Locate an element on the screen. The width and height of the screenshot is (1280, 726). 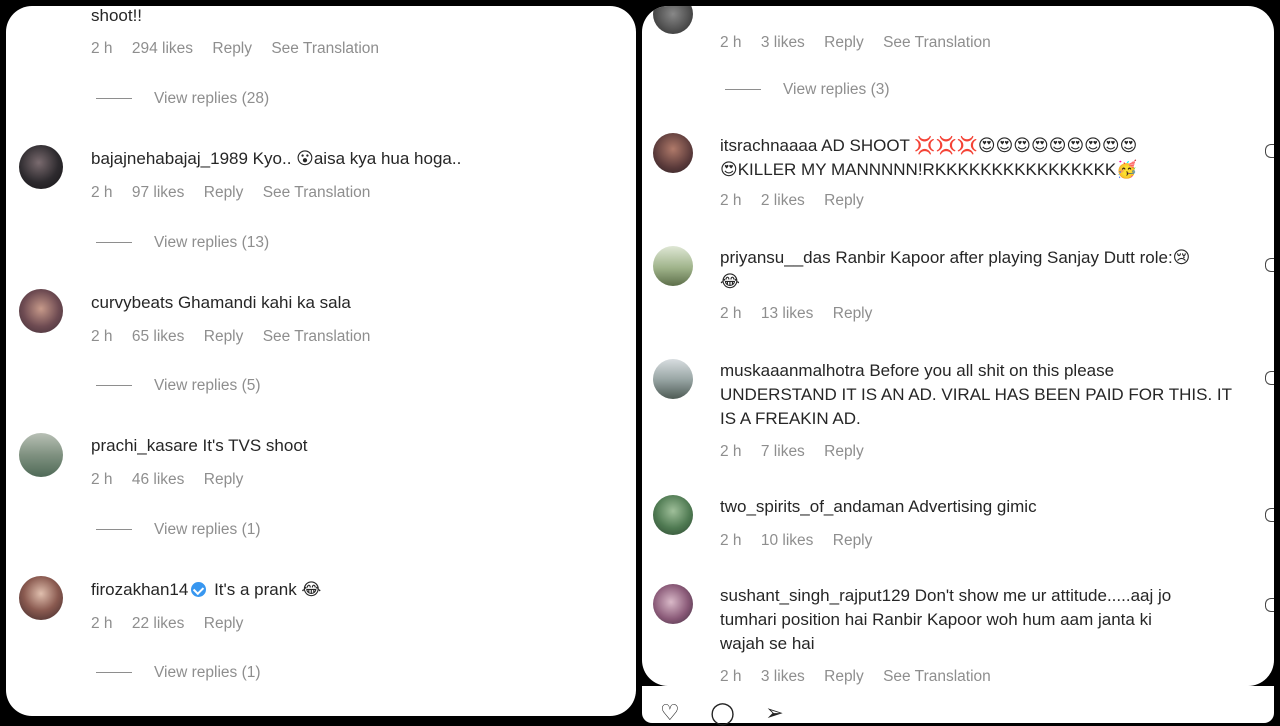
comment-username: muskaaanmalhotra is located at coordinates (792, 370).